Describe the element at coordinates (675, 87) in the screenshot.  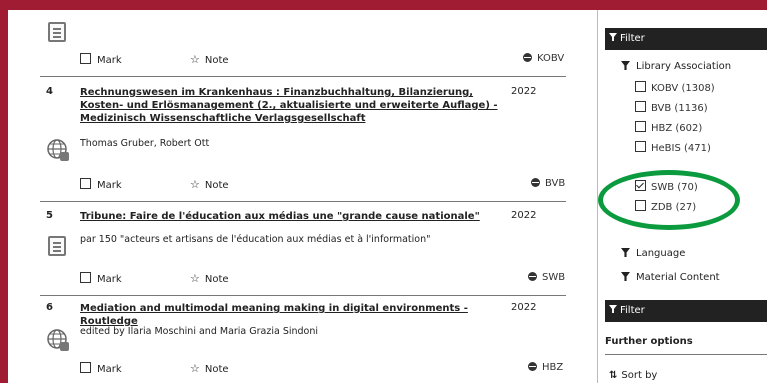
I see `facet-option-kobv: KOBV (1308)` at that location.